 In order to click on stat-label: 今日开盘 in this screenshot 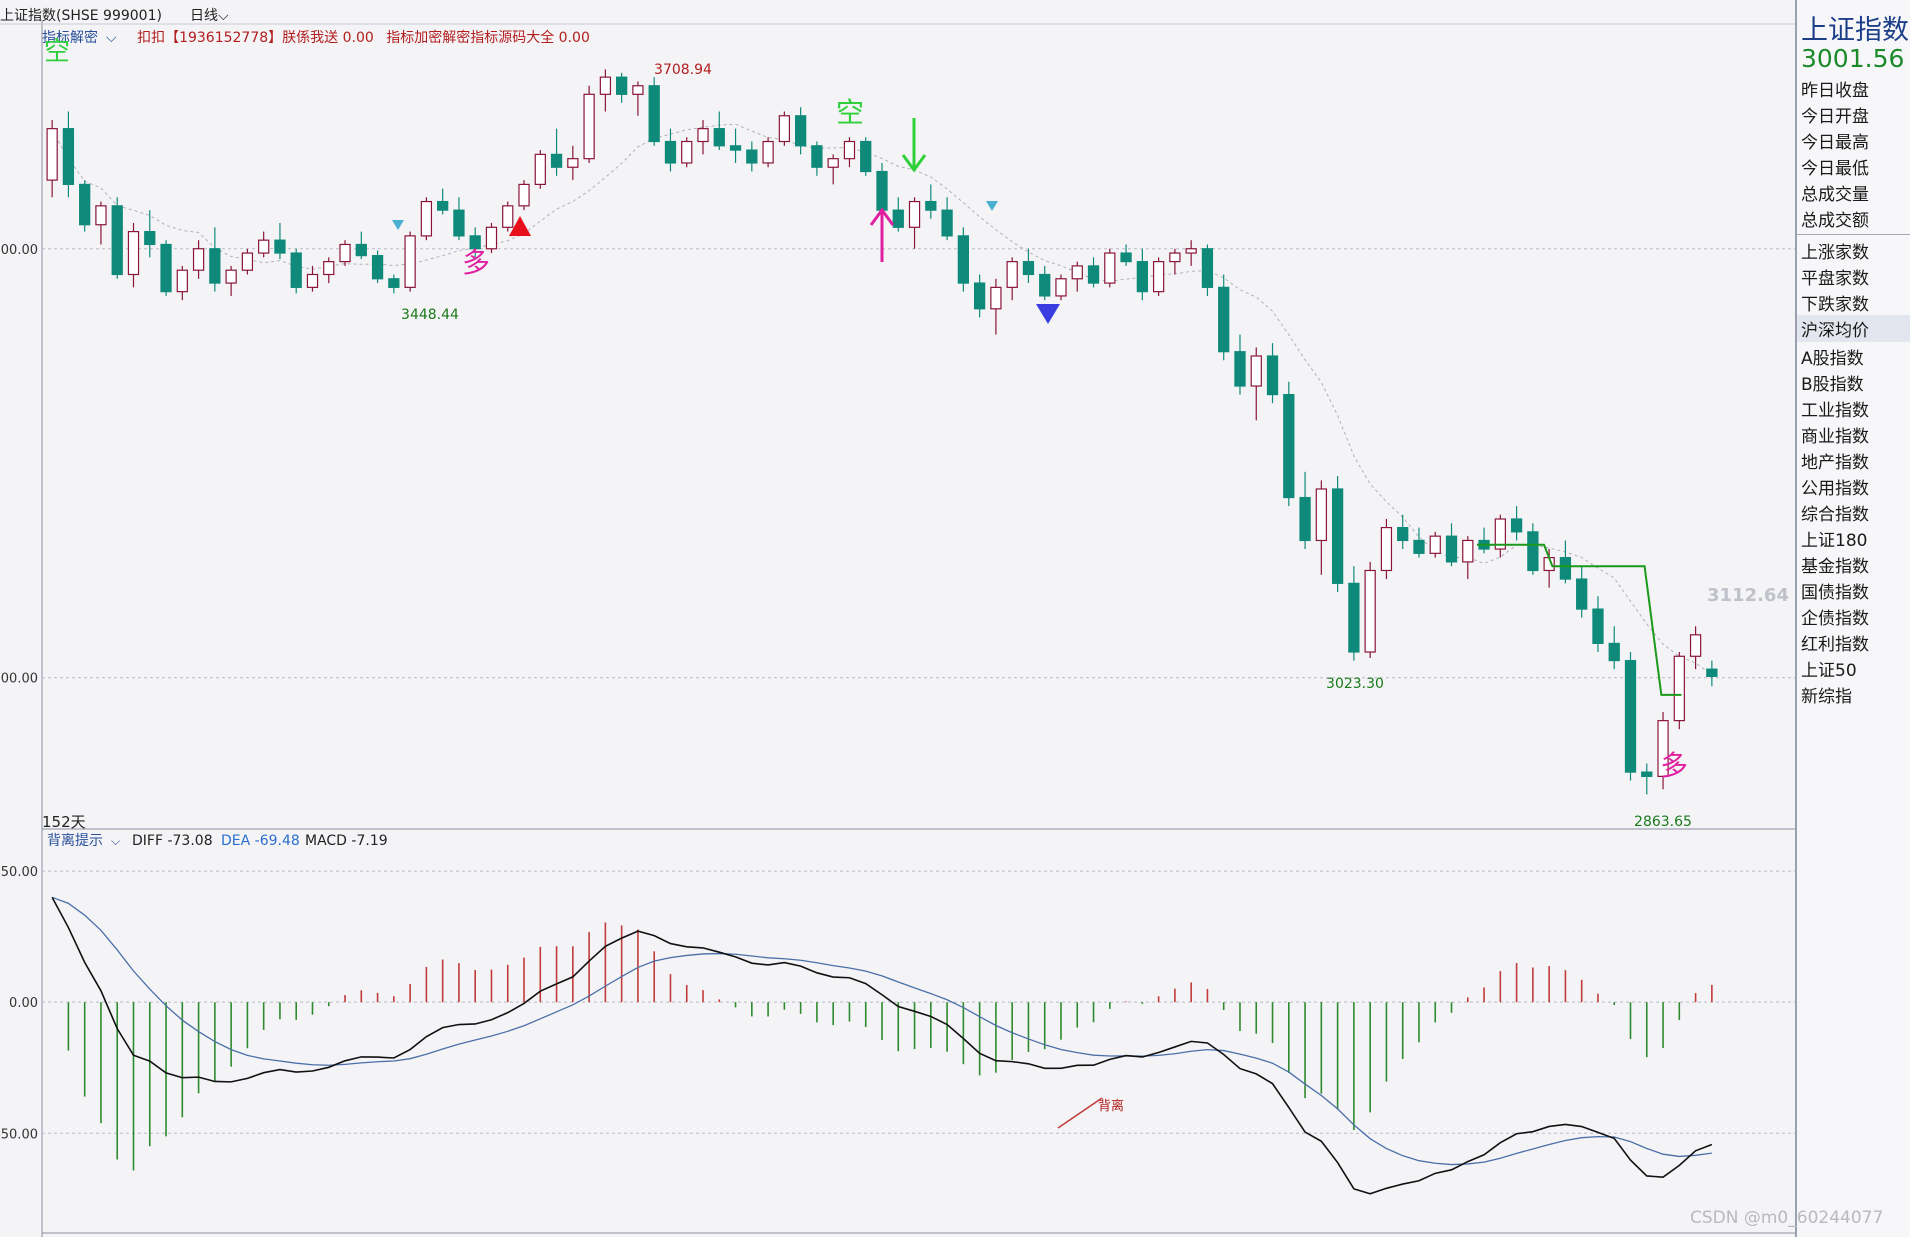, I will do `click(1835, 114)`.